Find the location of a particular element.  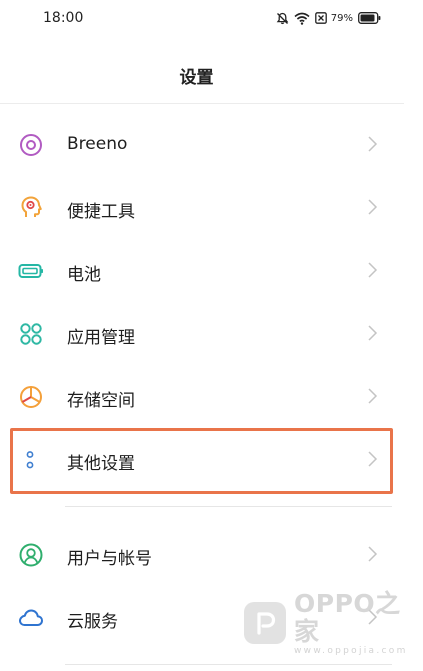

settings-item-label: 应用管理 is located at coordinates (101, 338).